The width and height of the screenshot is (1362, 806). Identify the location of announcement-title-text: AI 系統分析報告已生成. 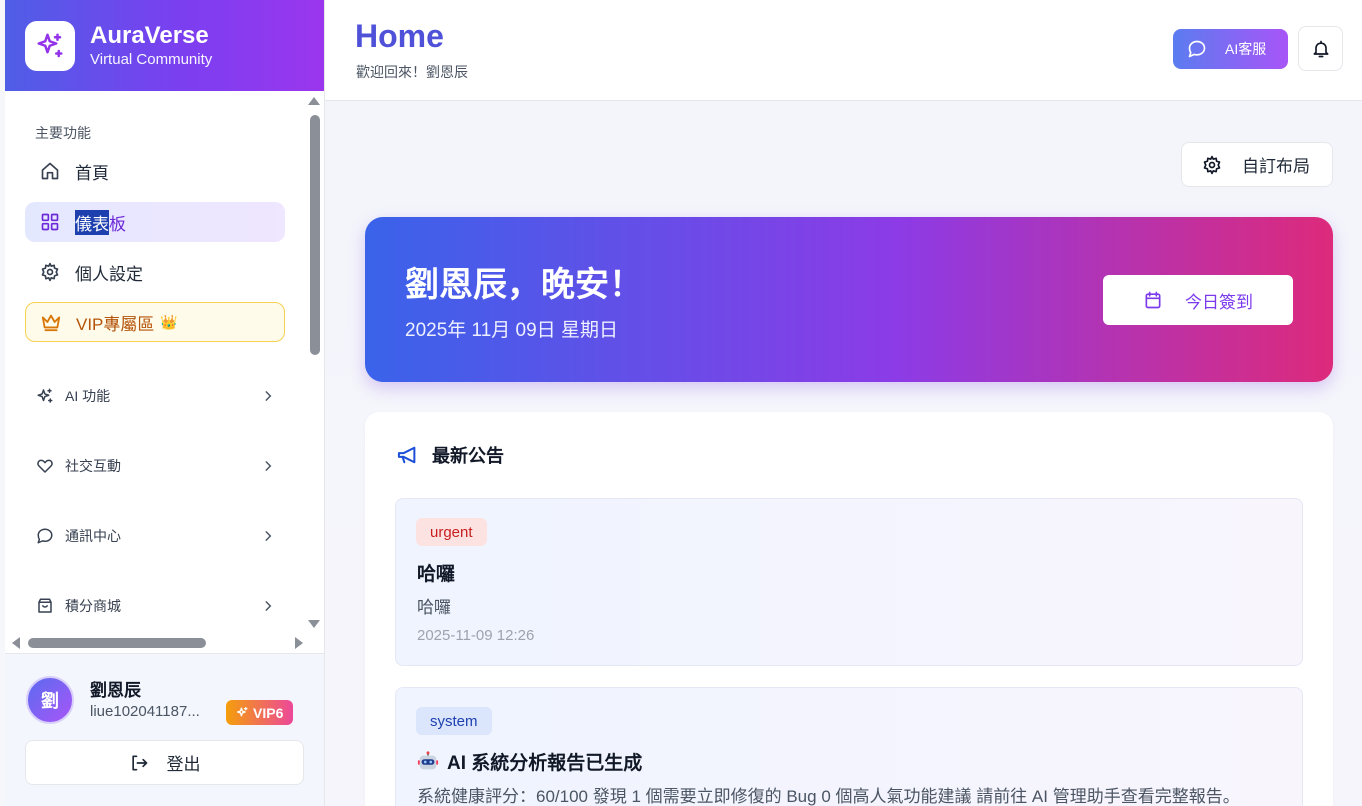
(545, 763).